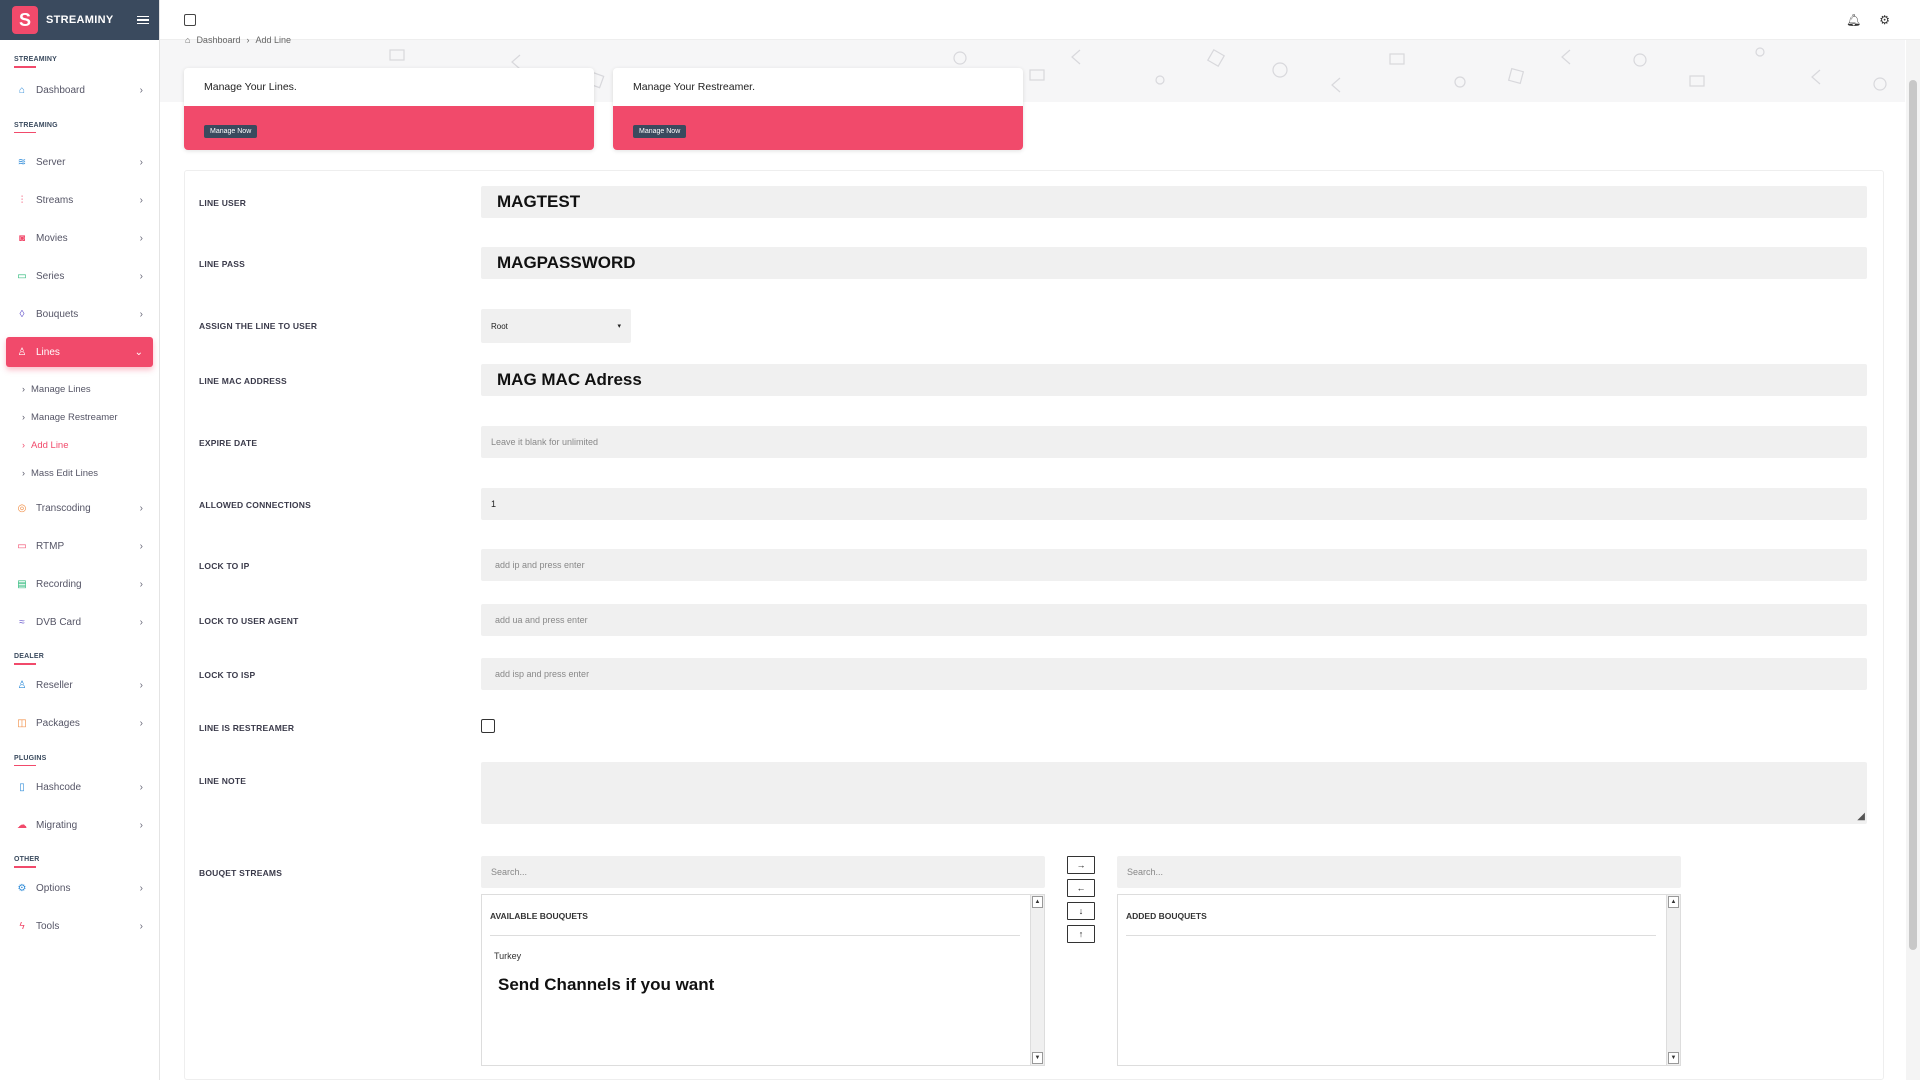 This screenshot has width=1920, height=1080. What do you see at coordinates (660, 131) in the screenshot?
I see `manage-restreamer-button: Manage Now` at bounding box center [660, 131].